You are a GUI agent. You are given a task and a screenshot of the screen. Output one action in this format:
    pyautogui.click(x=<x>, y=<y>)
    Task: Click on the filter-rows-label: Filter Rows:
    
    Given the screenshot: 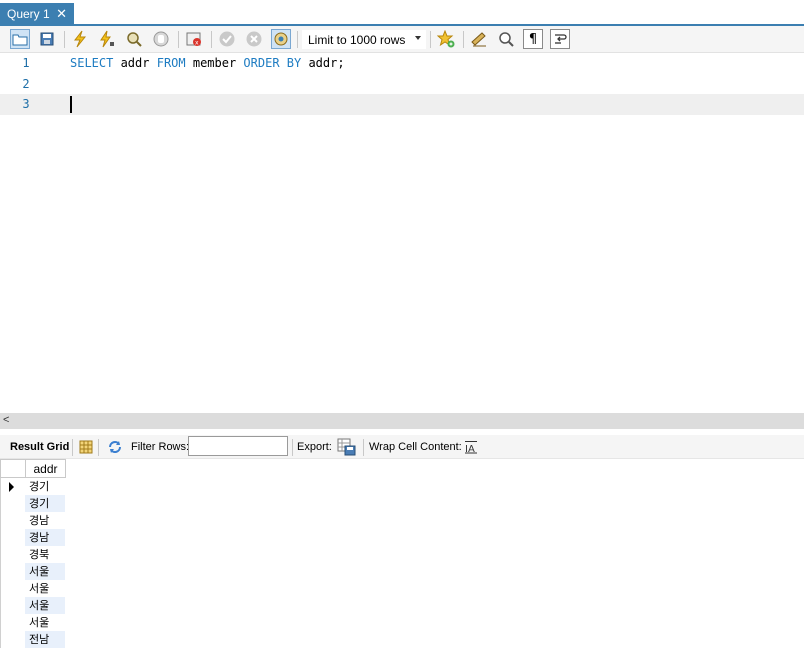 What is the action you would take?
    pyautogui.click(x=160, y=447)
    